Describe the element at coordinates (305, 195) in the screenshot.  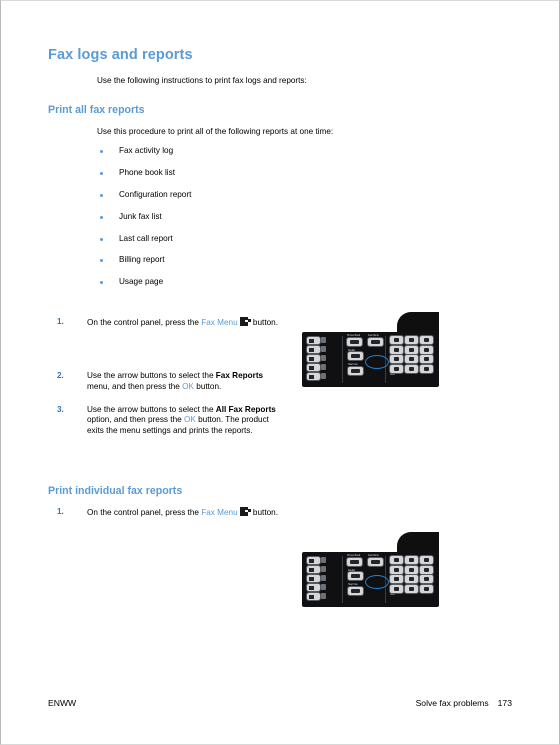
I see `list-item: Configuration report` at that location.